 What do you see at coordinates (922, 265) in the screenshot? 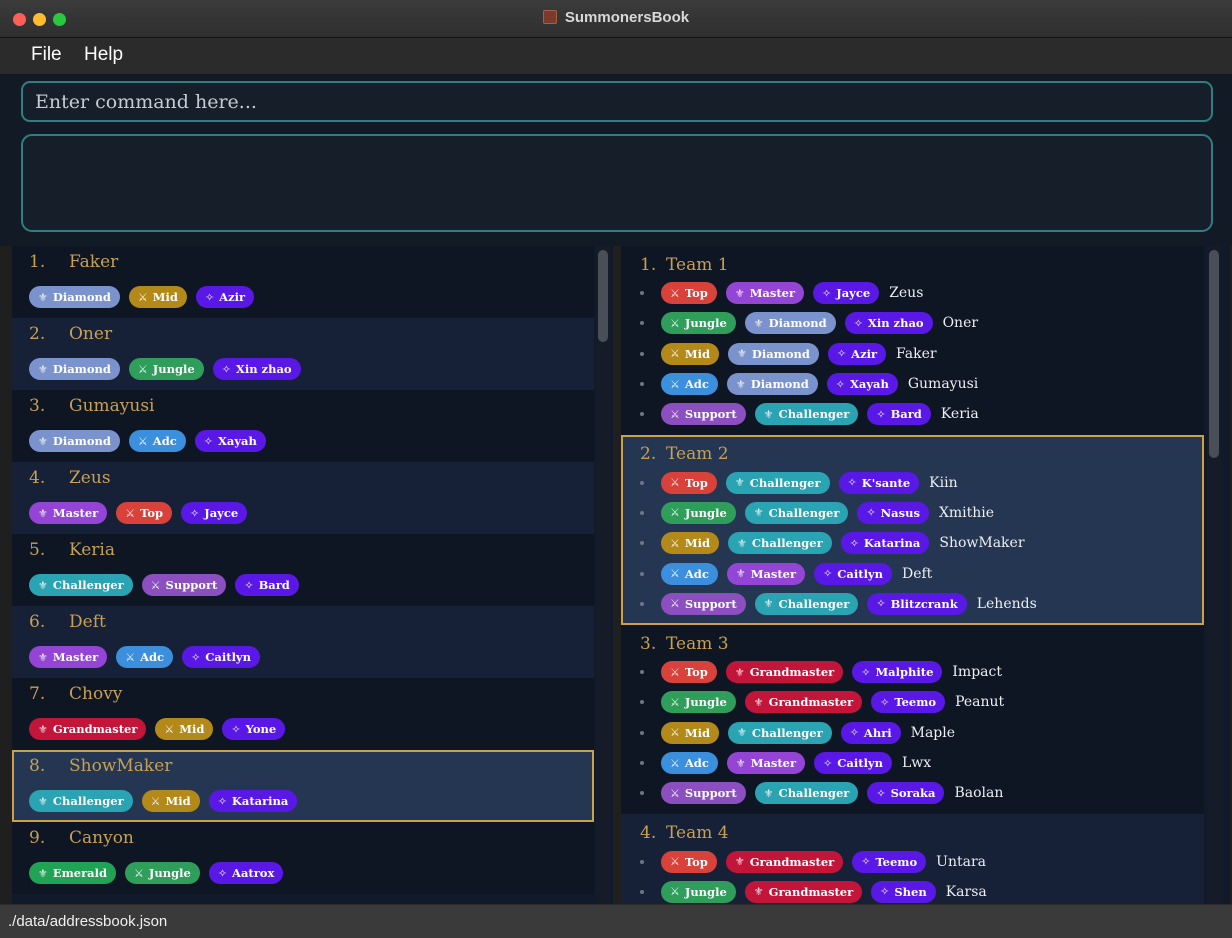
I see `team-title: 1. Team 1` at bounding box center [922, 265].